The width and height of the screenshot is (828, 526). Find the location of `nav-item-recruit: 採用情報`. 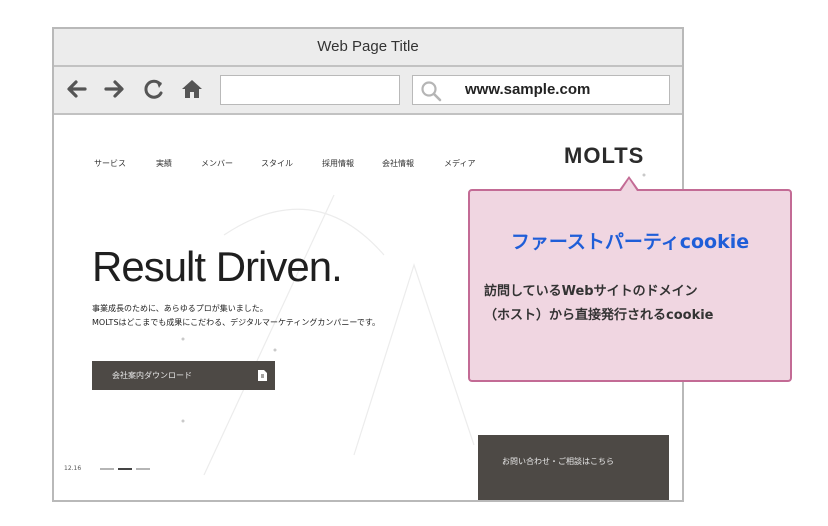

nav-item-recruit: 採用情報 is located at coordinates (338, 163).